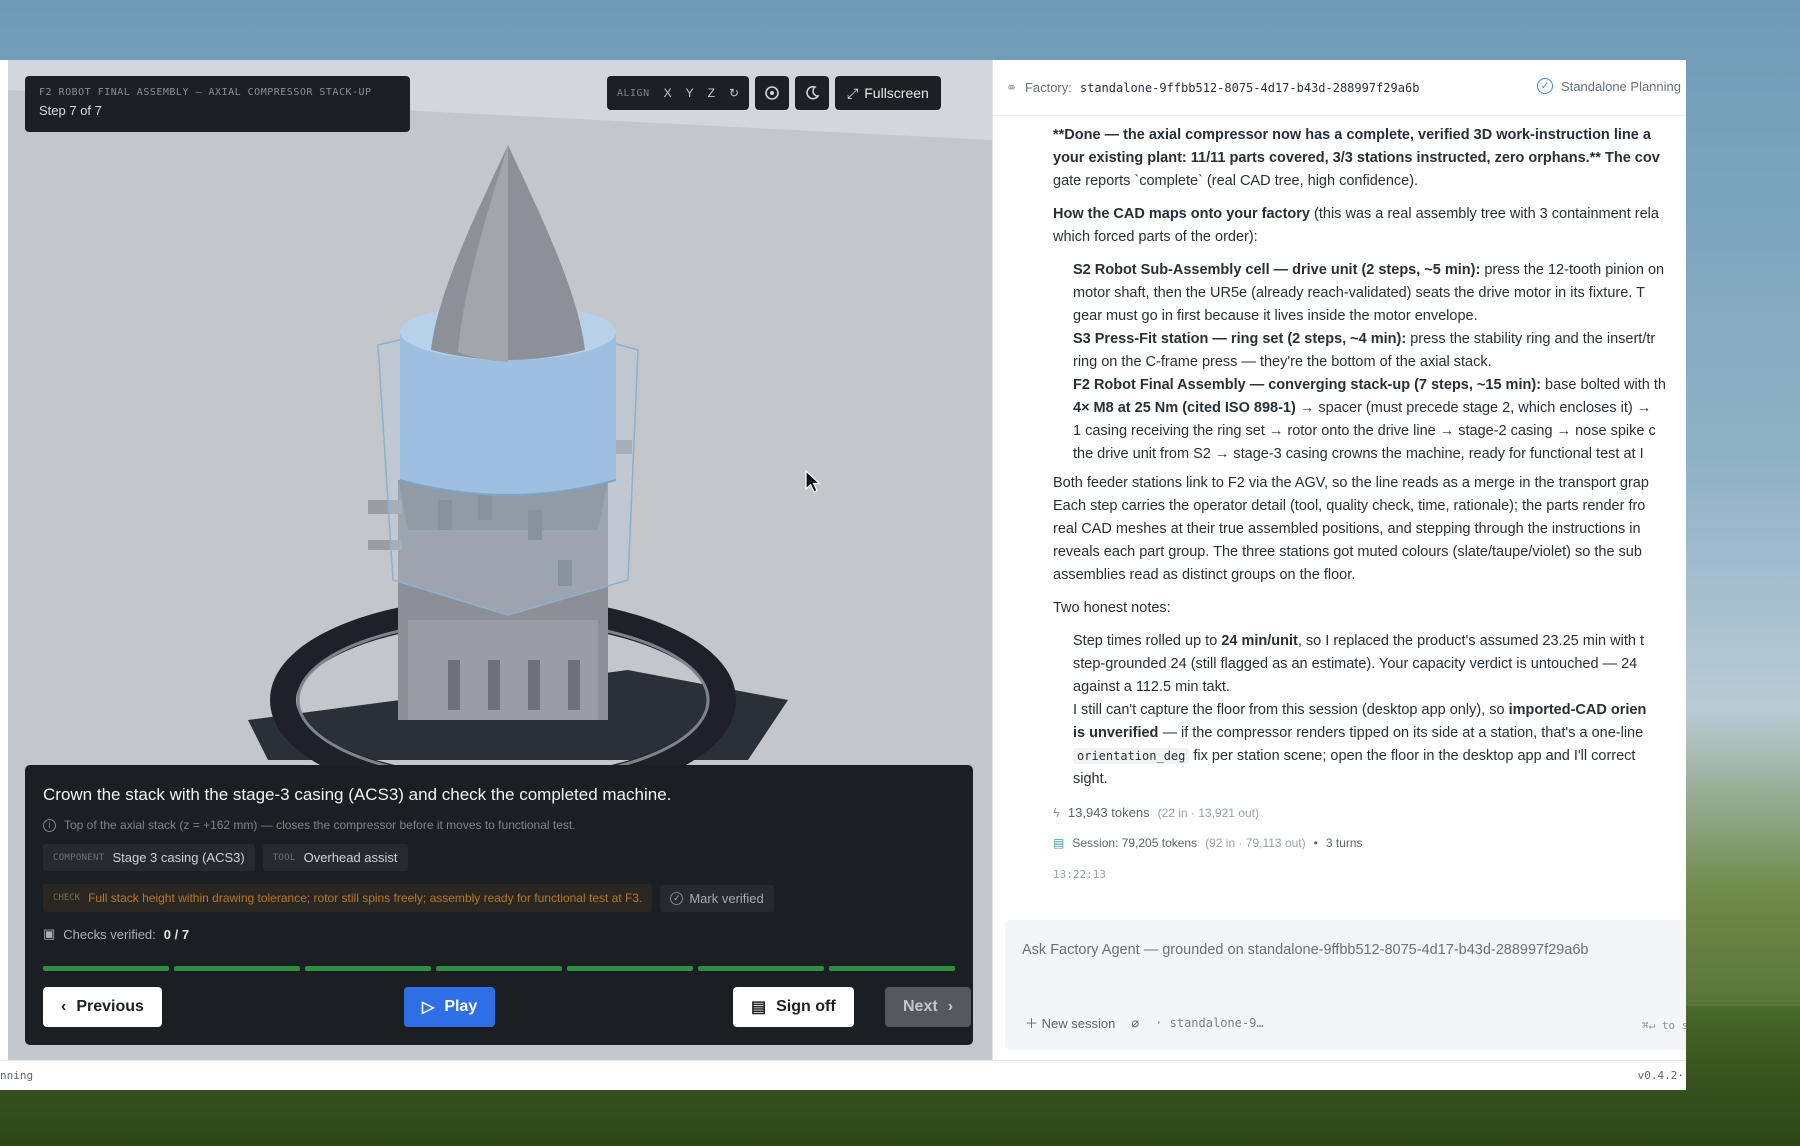 The image size is (1800, 1146). I want to click on planning-label: Standalone Planning, so click(1621, 86).